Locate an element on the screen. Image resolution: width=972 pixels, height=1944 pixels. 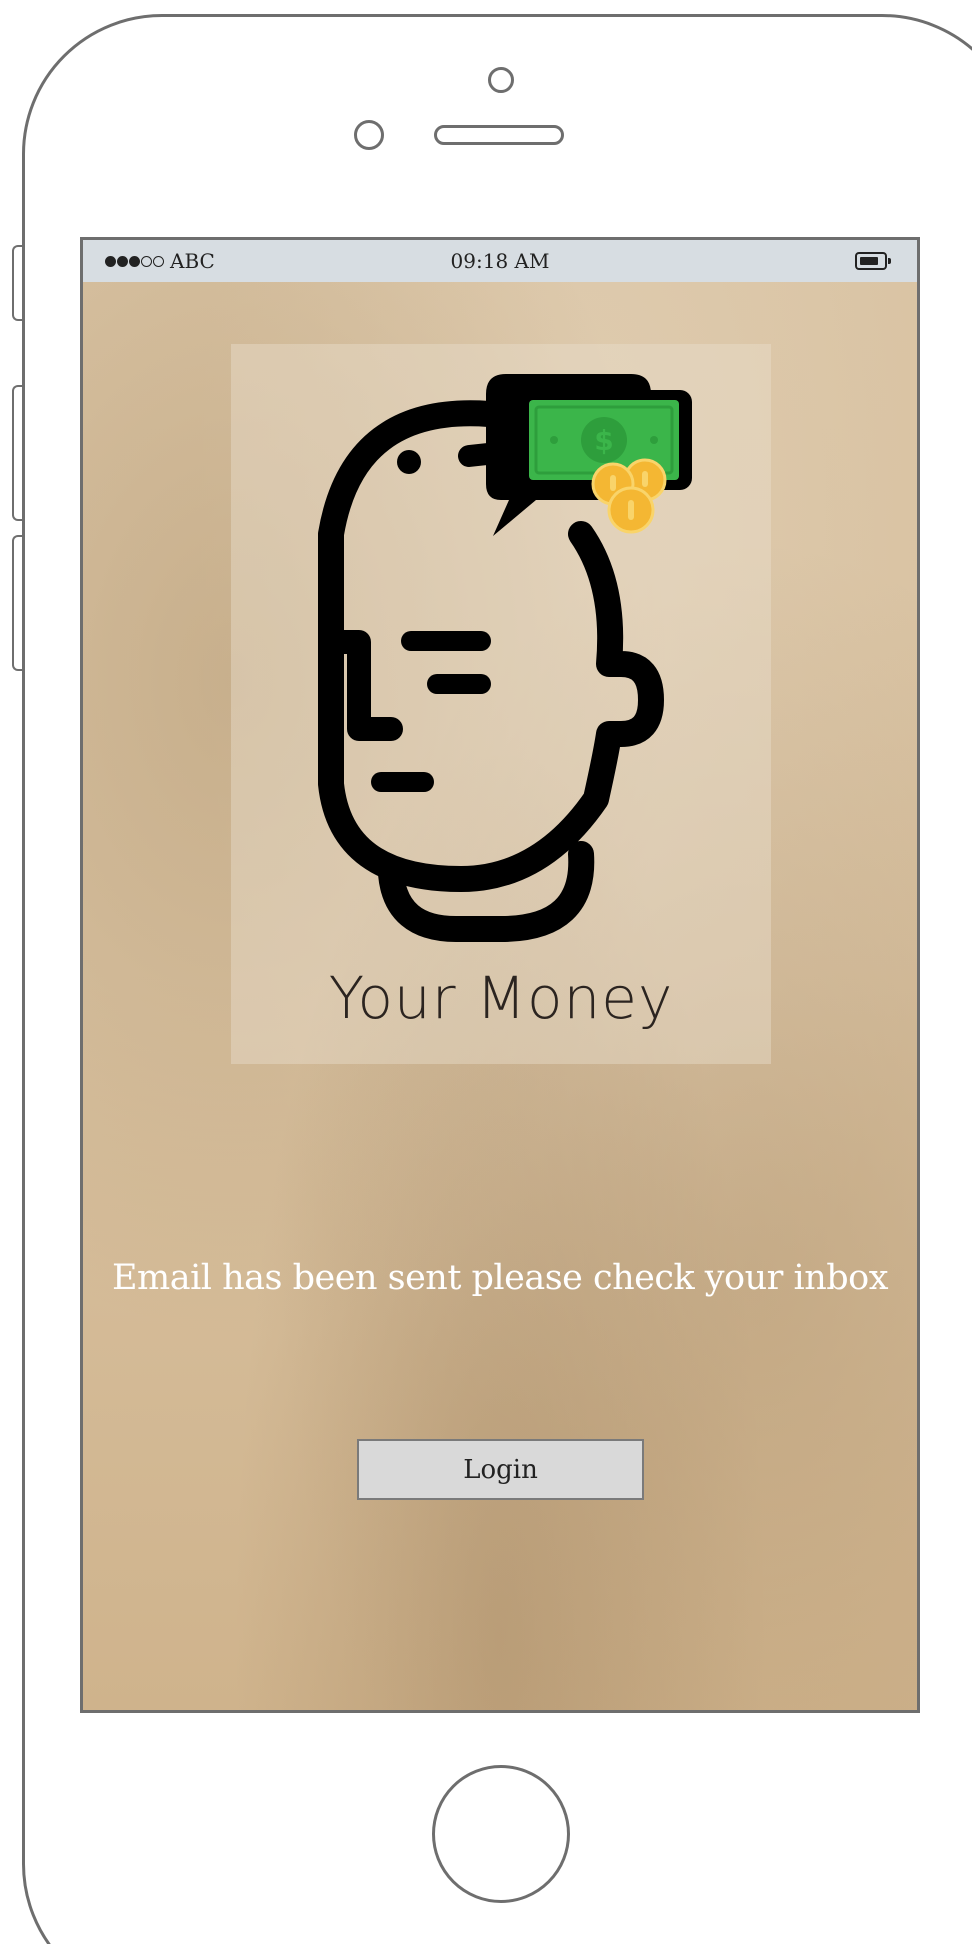
status-time: 09:18 AM is located at coordinates (500, 261).